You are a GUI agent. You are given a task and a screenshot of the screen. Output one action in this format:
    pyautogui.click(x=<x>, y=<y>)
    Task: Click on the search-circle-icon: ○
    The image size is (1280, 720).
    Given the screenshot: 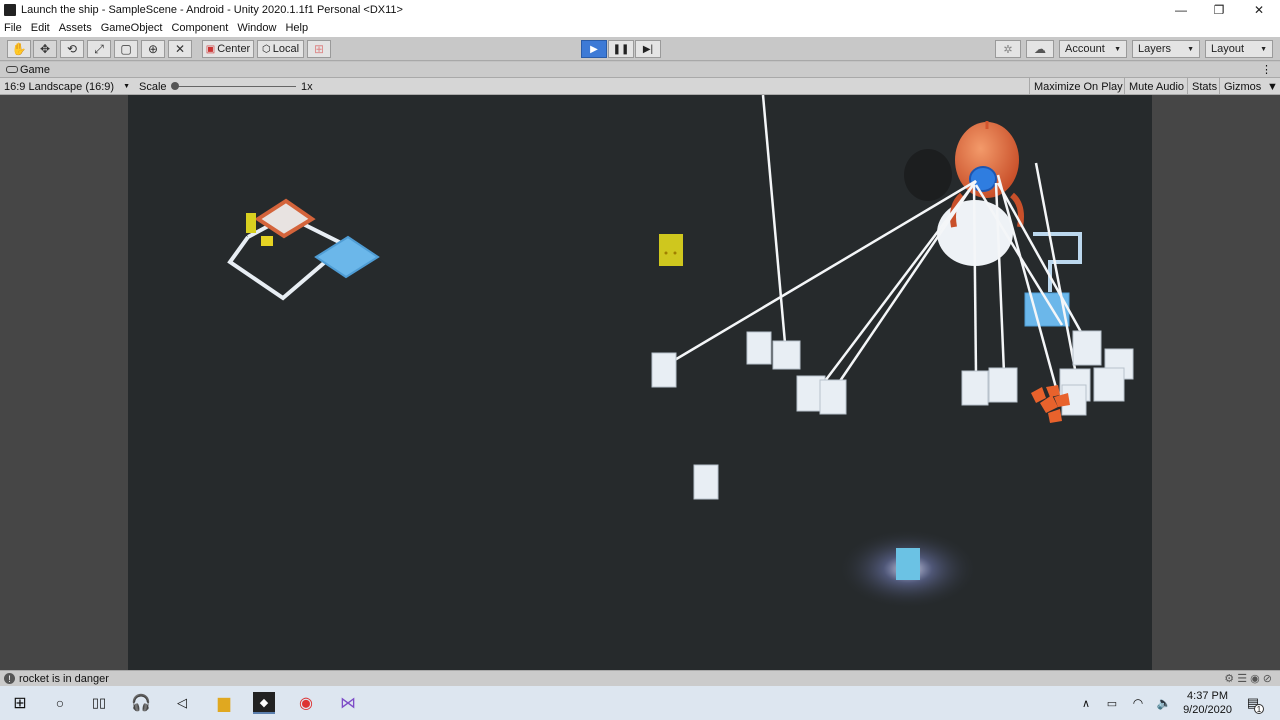 What is the action you would take?
    pyautogui.click(x=60, y=703)
    